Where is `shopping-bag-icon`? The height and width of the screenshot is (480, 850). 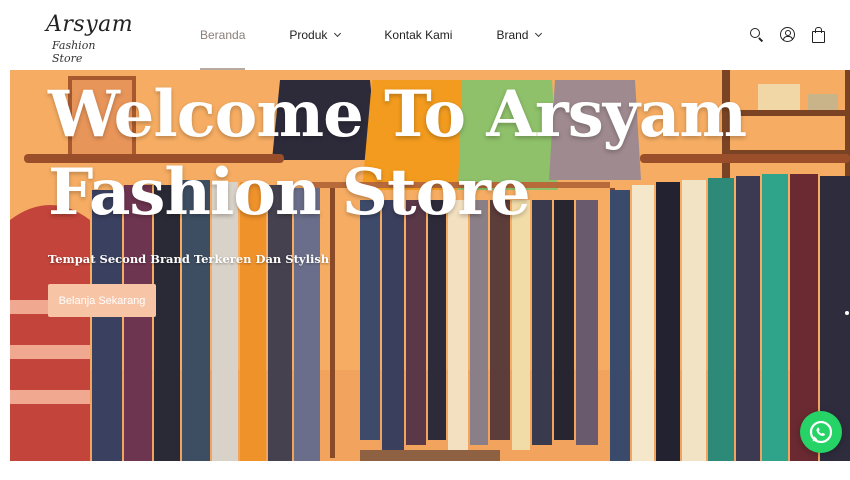 shopping-bag-icon is located at coordinates (818, 35).